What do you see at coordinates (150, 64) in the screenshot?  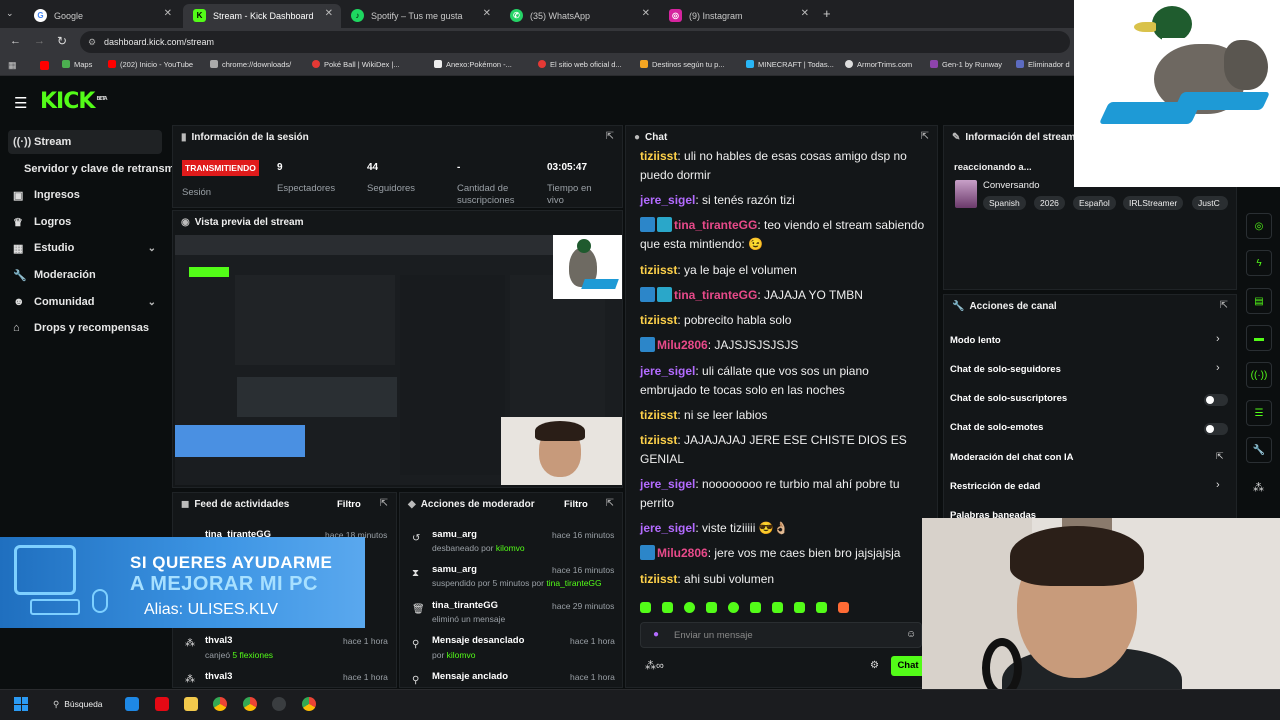 I see `bookmark-item: (202) Inicio - YouTube` at bounding box center [150, 64].